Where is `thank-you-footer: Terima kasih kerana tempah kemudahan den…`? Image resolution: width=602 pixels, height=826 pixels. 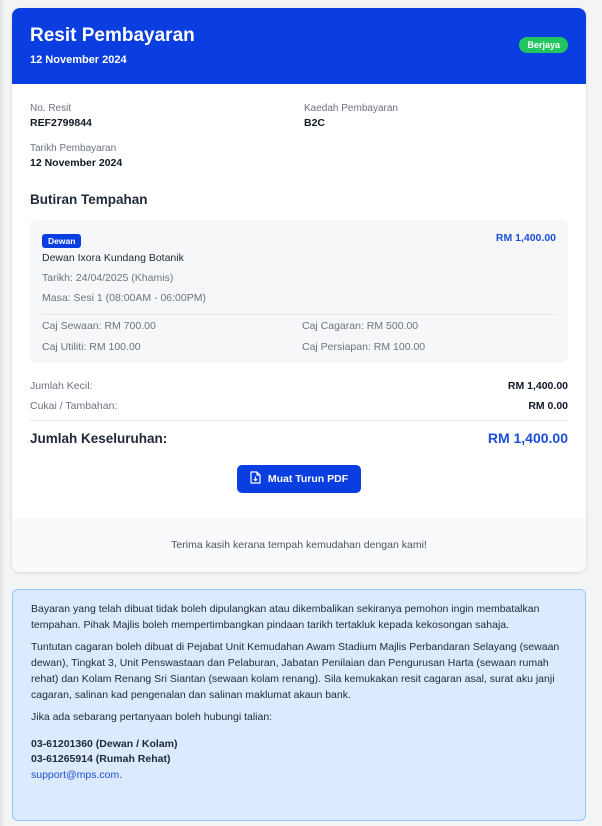 thank-you-footer: Terima kasih kerana tempah kemudahan den… is located at coordinates (299, 545).